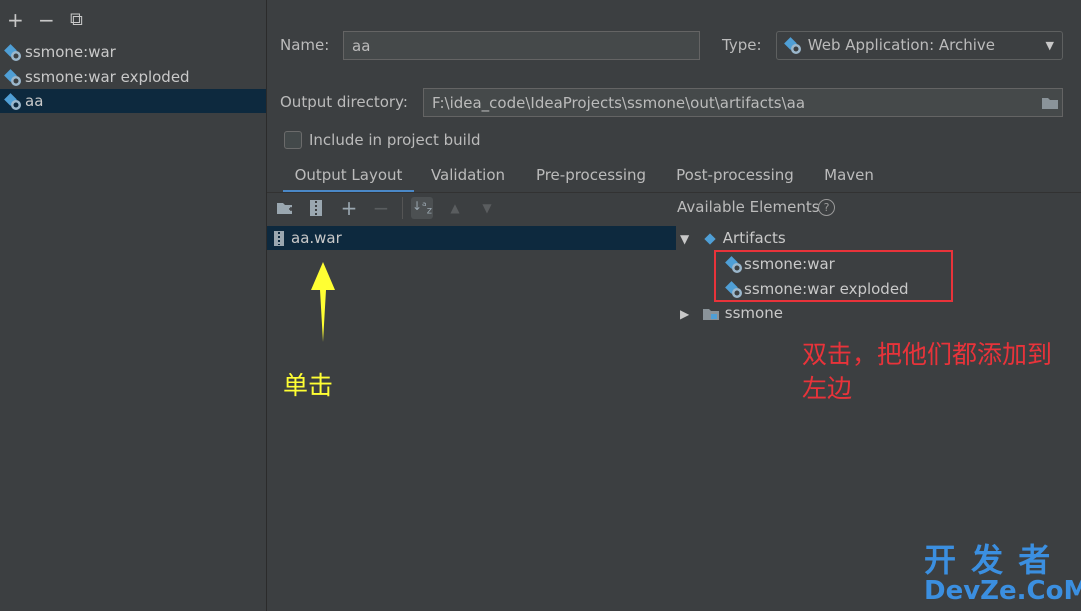  What do you see at coordinates (381, 208) in the screenshot?
I see `remove-element-icon: −` at bounding box center [381, 208].